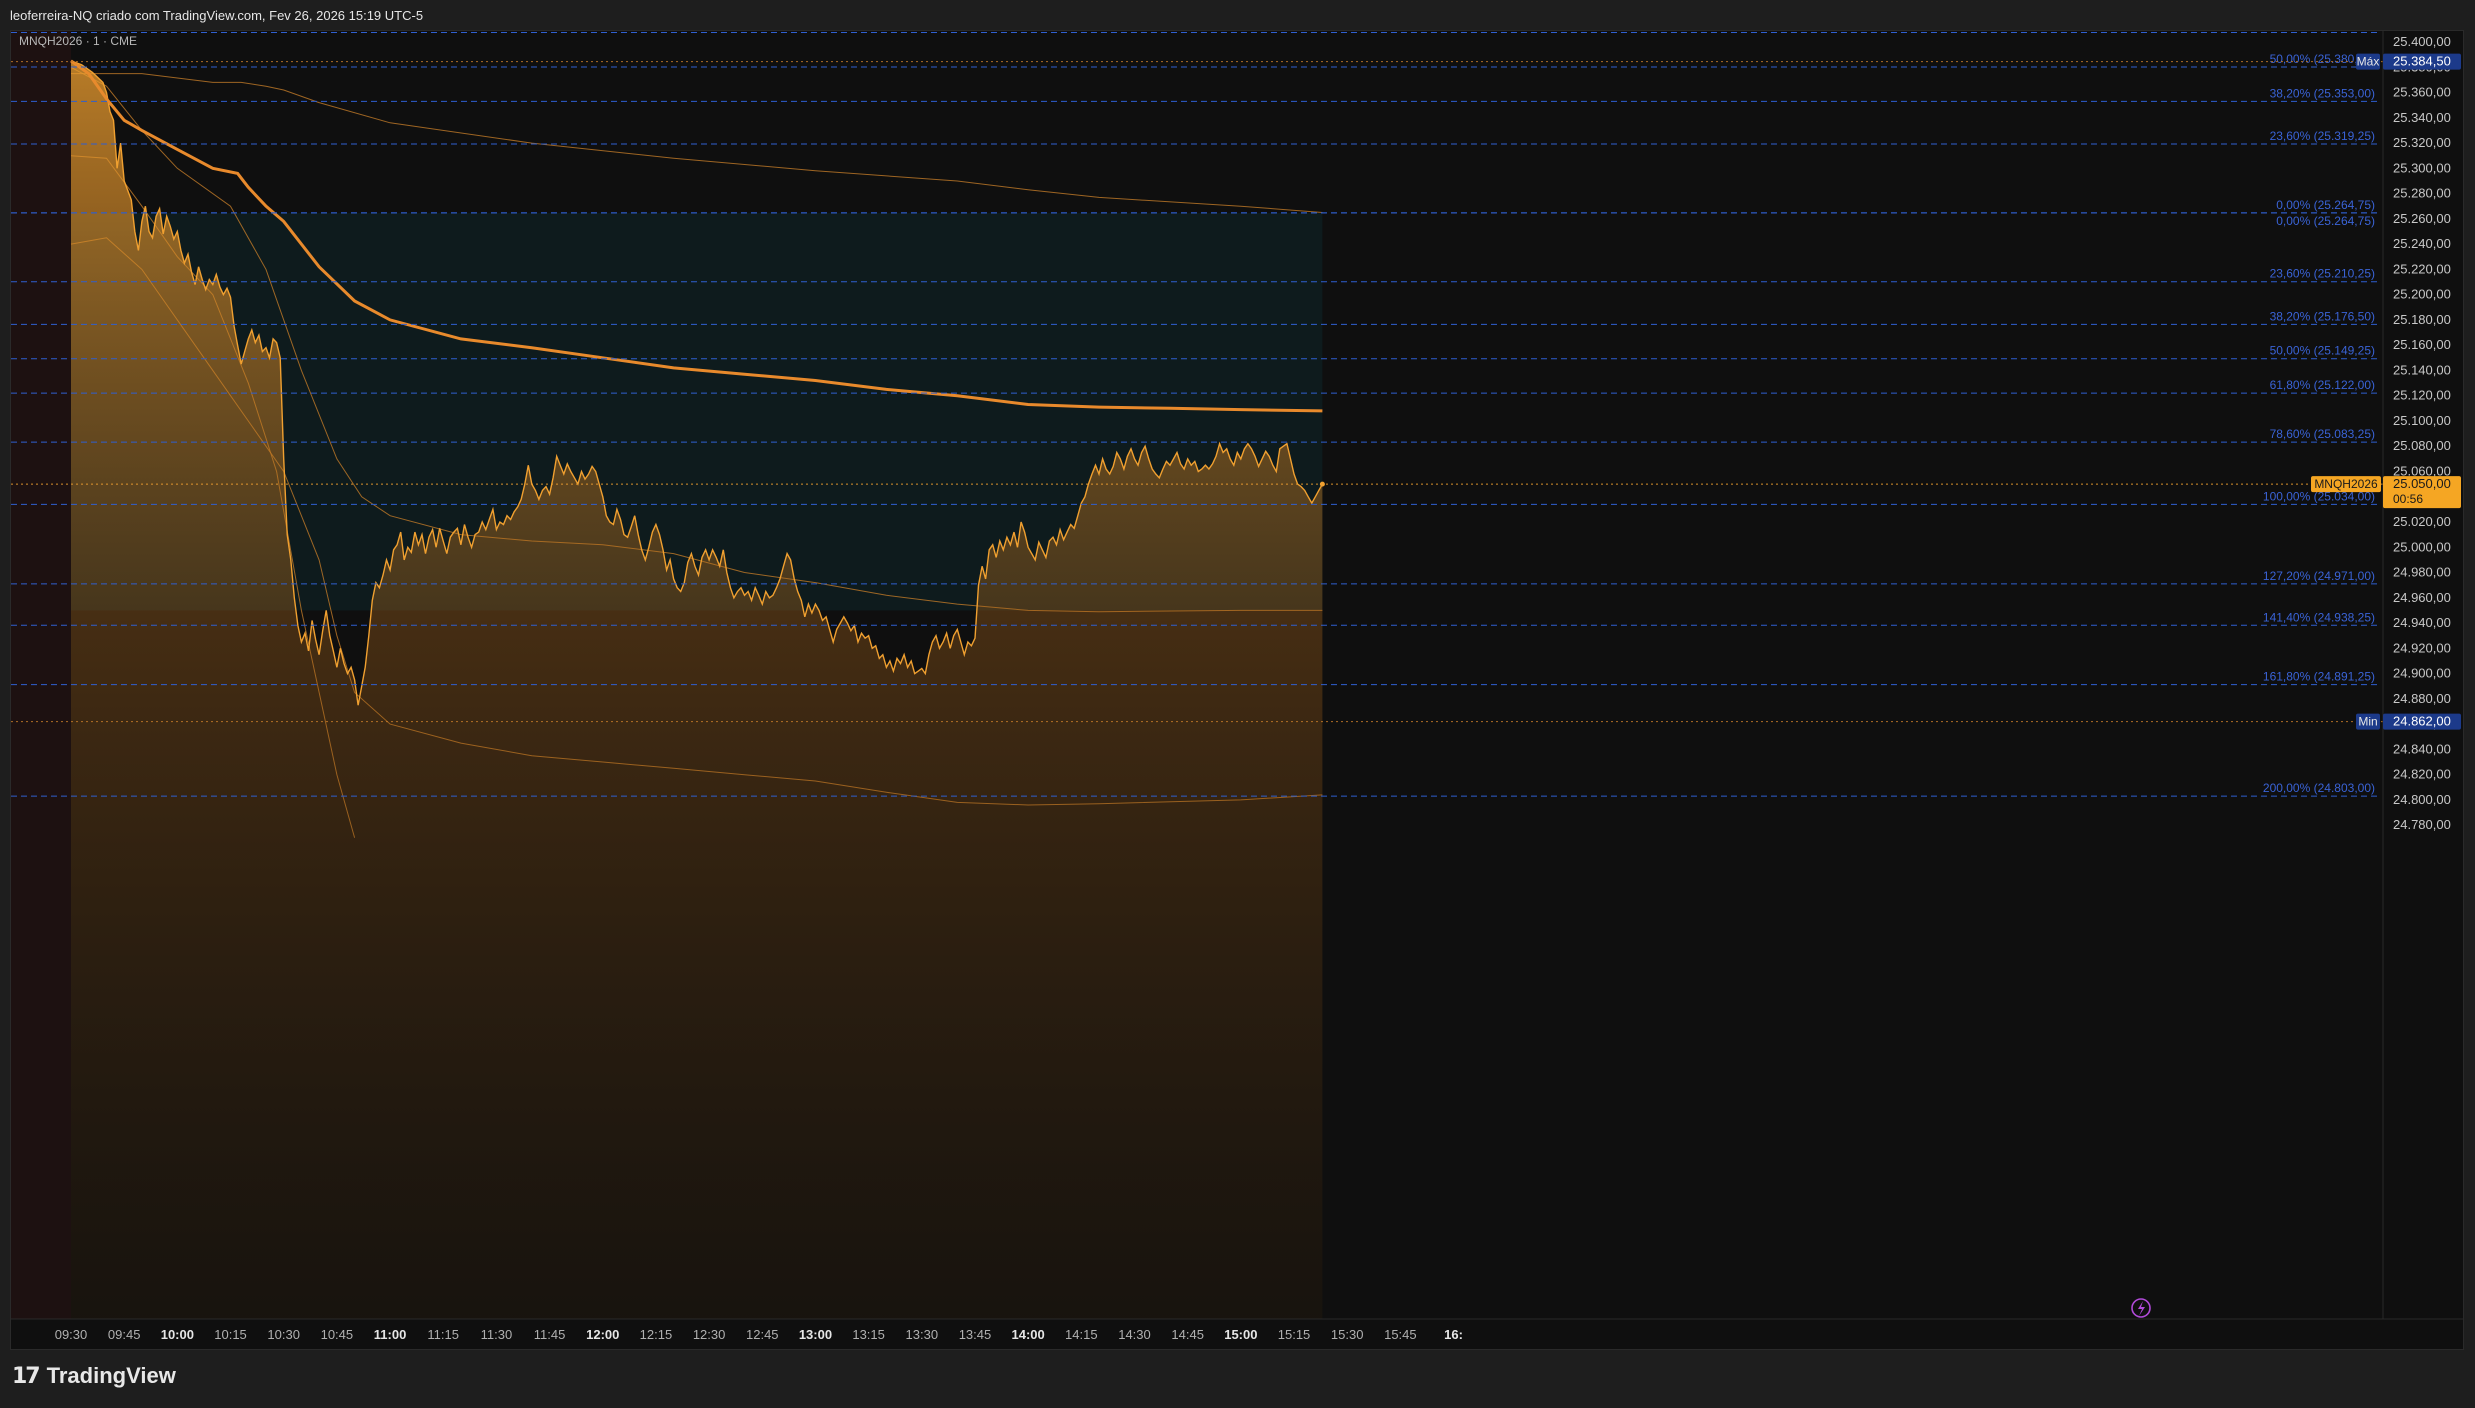 The height and width of the screenshot is (1408, 2475). What do you see at coordinates (497, 1334) in the screenshot?
I see `time-tick-label: 11:30` at bounding box center [497, 1334].